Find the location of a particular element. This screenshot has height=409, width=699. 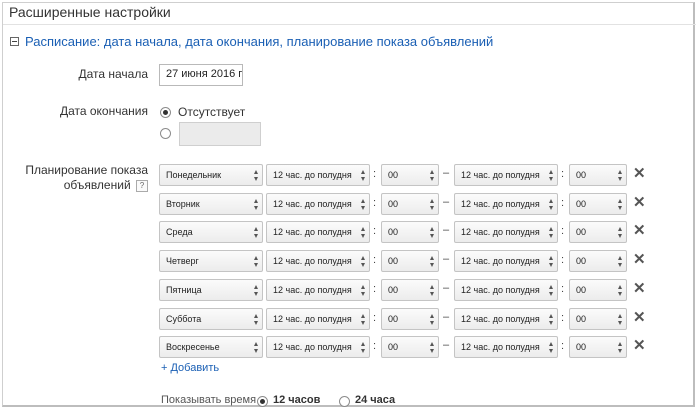

day-select: Воскресенье is located at coordinates (211, 347).